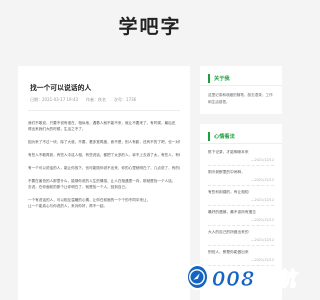 This screenshot has height=300, width=320. I want to click on news-item: 最好的遗憾，最不该所有遗忘 —2021/12/12, so click(241, 216).